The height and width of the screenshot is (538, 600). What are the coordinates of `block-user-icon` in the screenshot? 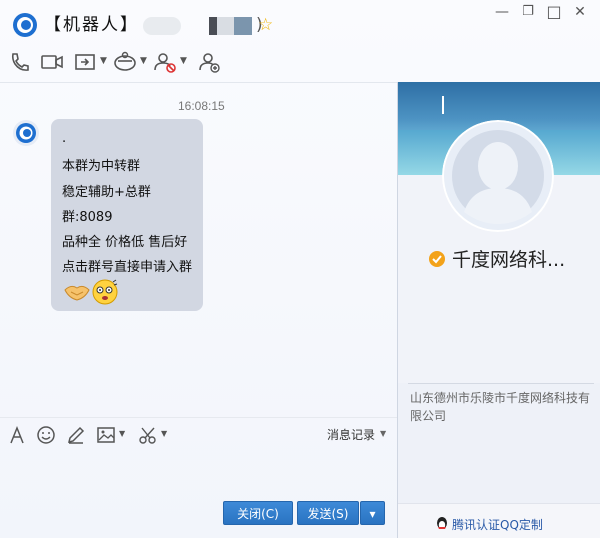 It's located at (165, 62).